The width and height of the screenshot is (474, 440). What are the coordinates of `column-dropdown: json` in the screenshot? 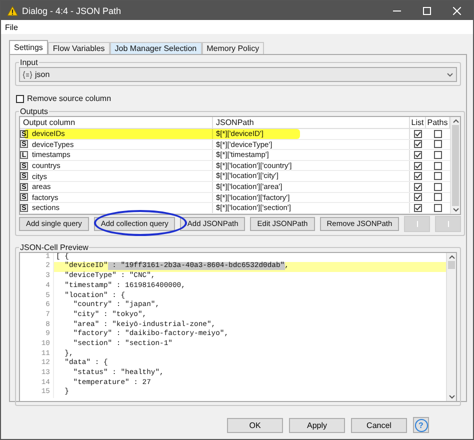 It's located at (238, 74).